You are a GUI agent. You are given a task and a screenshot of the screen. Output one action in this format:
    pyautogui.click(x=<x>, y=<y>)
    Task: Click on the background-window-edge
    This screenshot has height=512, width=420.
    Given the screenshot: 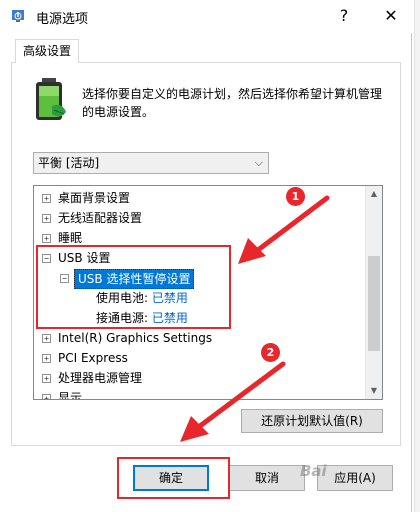 What is the action you would take?
    pyautogui.click(x=417, y=256)
    